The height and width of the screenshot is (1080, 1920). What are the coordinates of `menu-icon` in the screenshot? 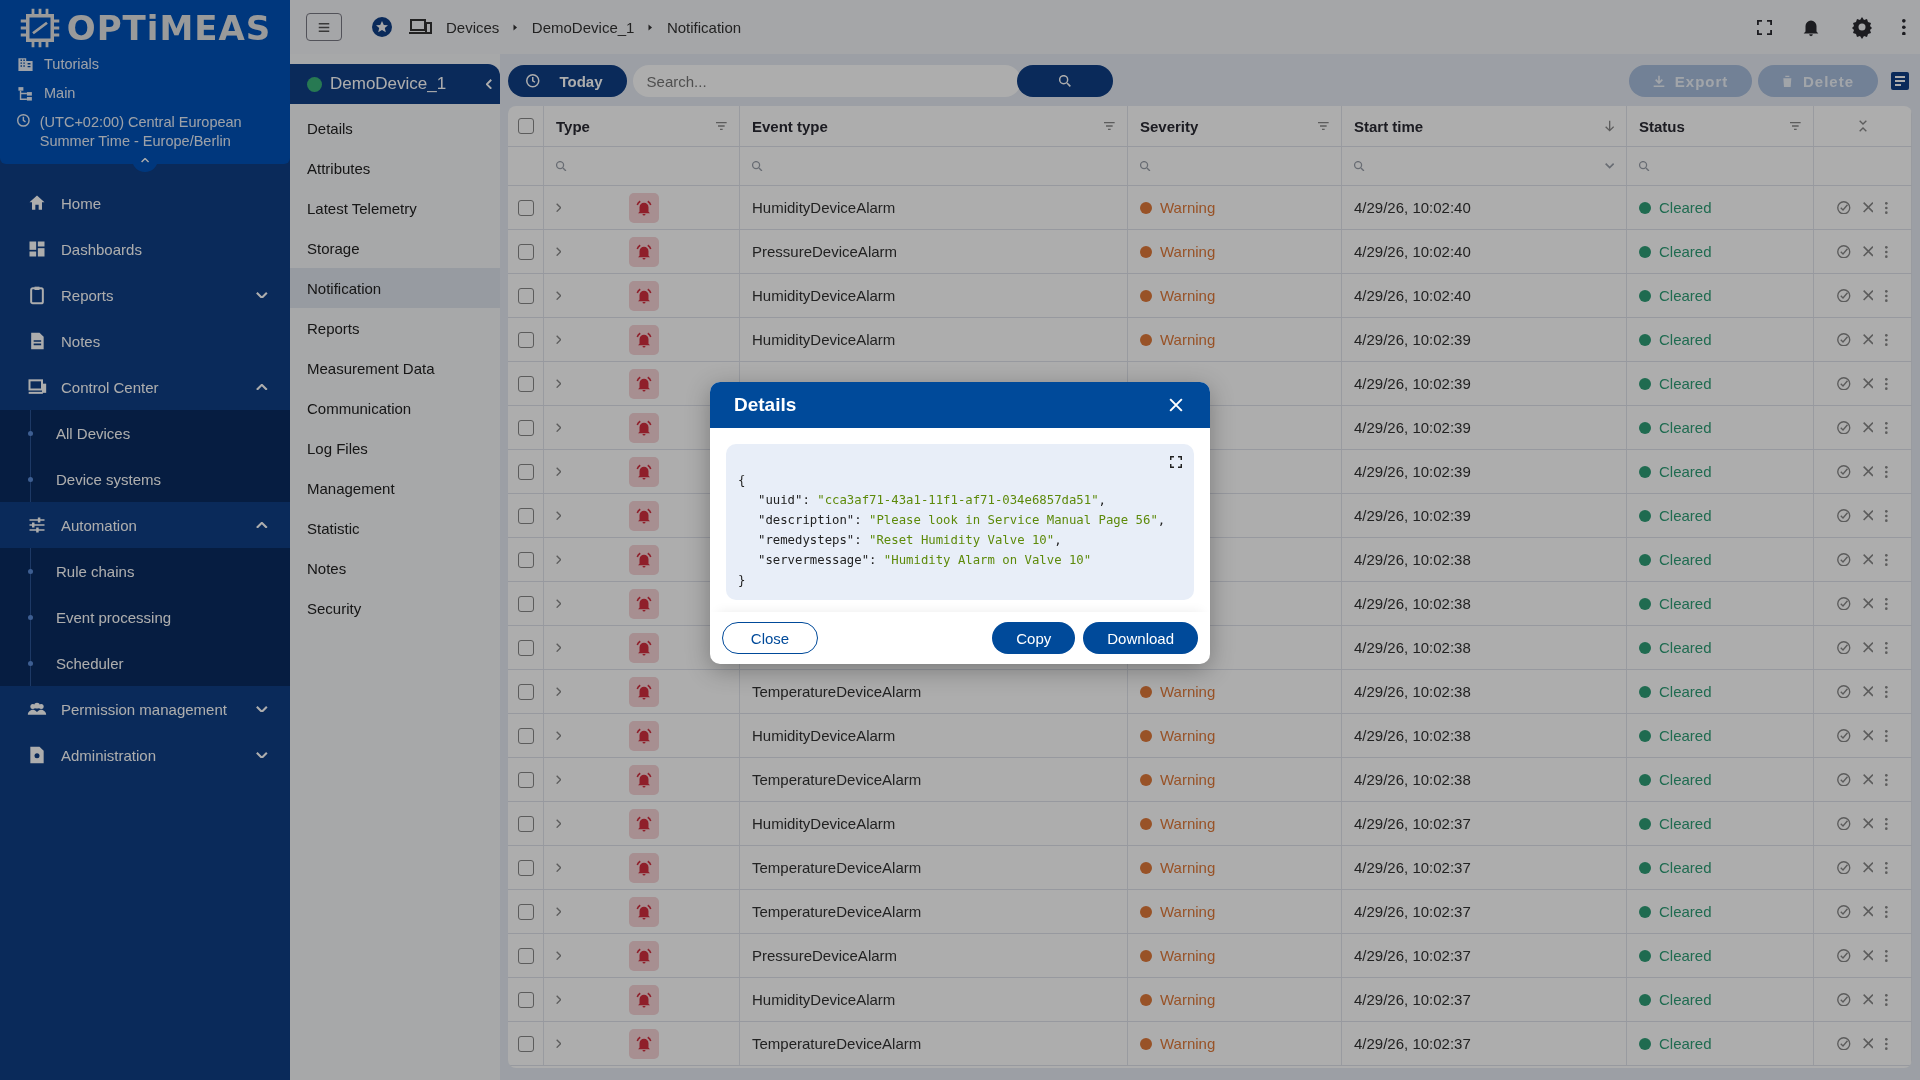 It's located at (324, 27).